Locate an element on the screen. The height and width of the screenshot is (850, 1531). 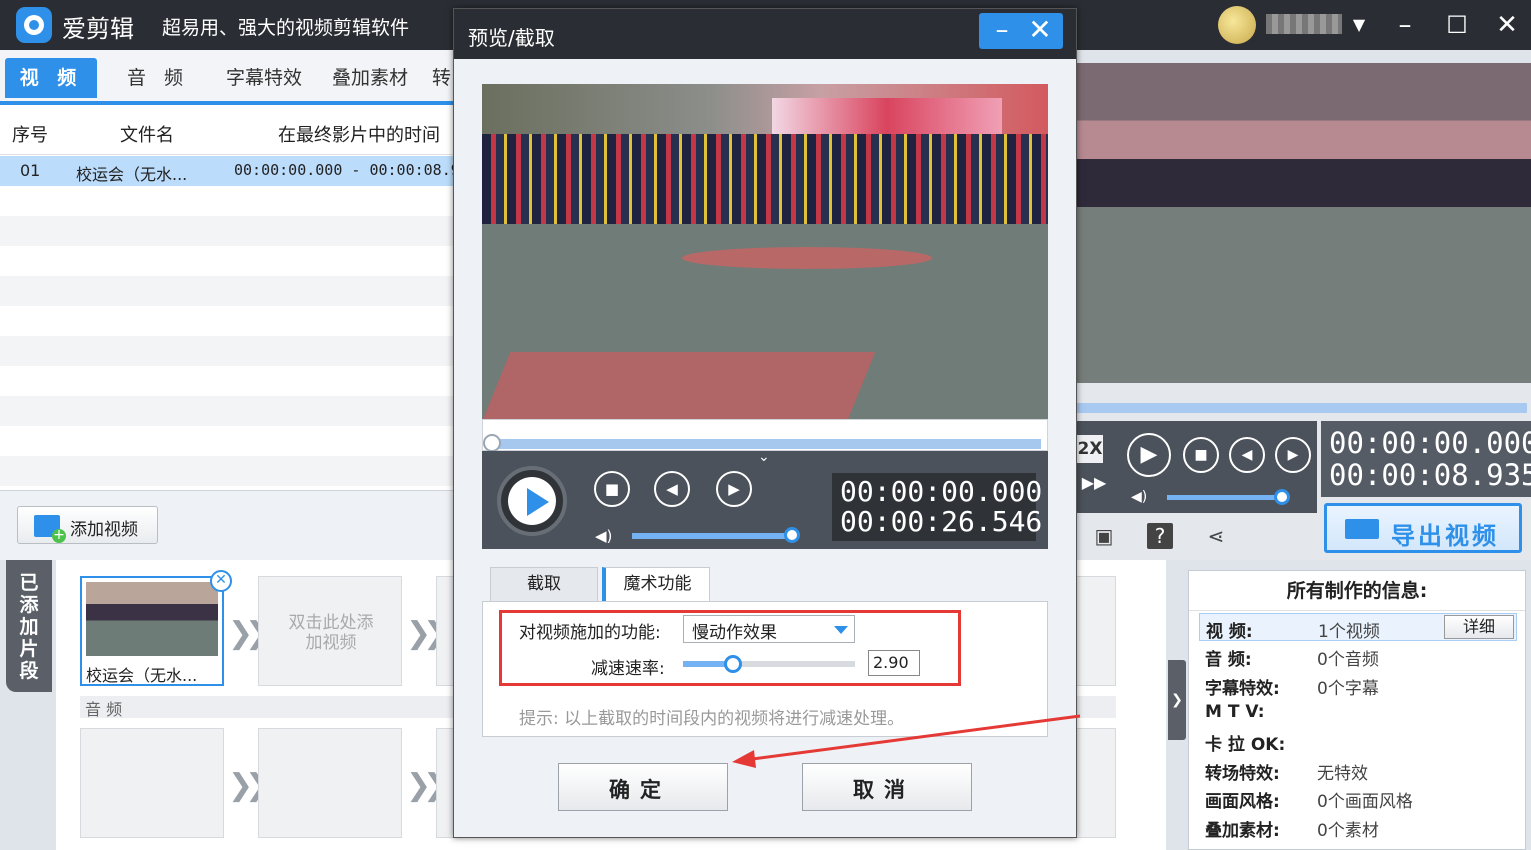
dialog-player-controls: ⌄ ■ ◀ ▶ ◀) 00:00:00.000 00:00:26.546 is located at coordinates (765, 499).